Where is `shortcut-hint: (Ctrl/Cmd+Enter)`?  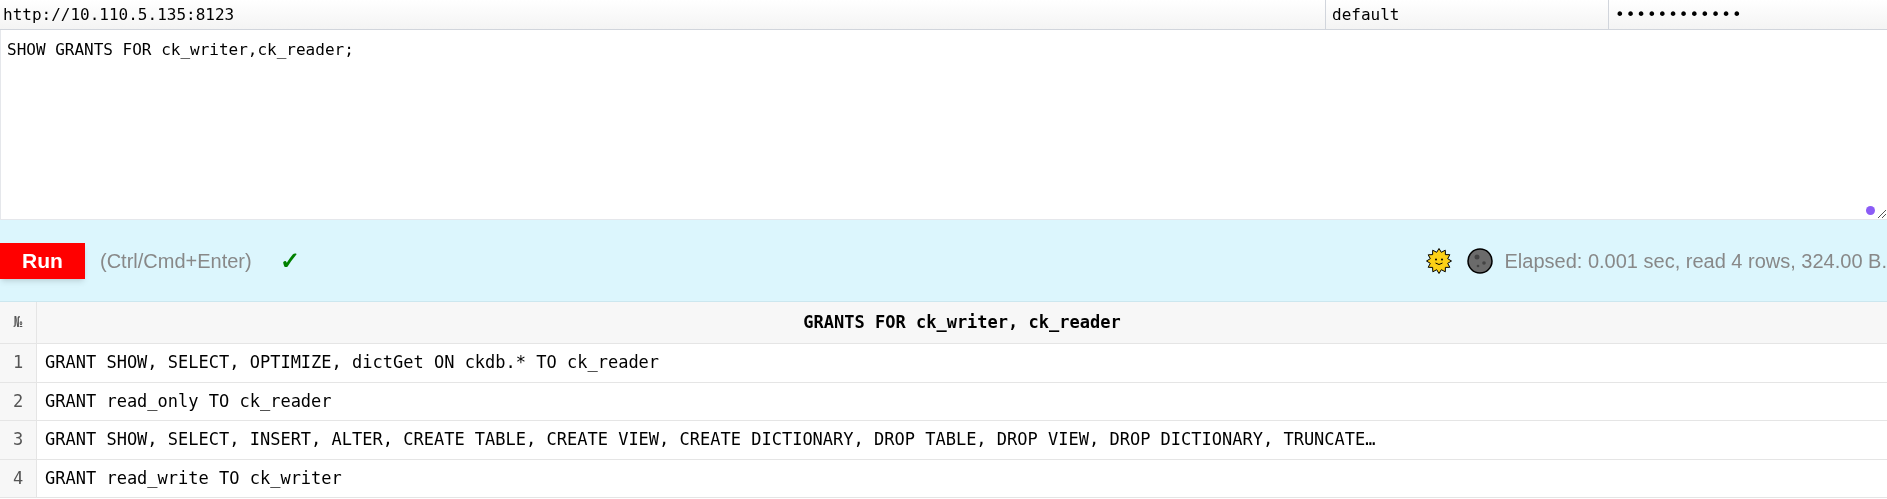
shortcut-hint: (Ctrl/Cmd+Enter) is located at coordinates (176, 261).